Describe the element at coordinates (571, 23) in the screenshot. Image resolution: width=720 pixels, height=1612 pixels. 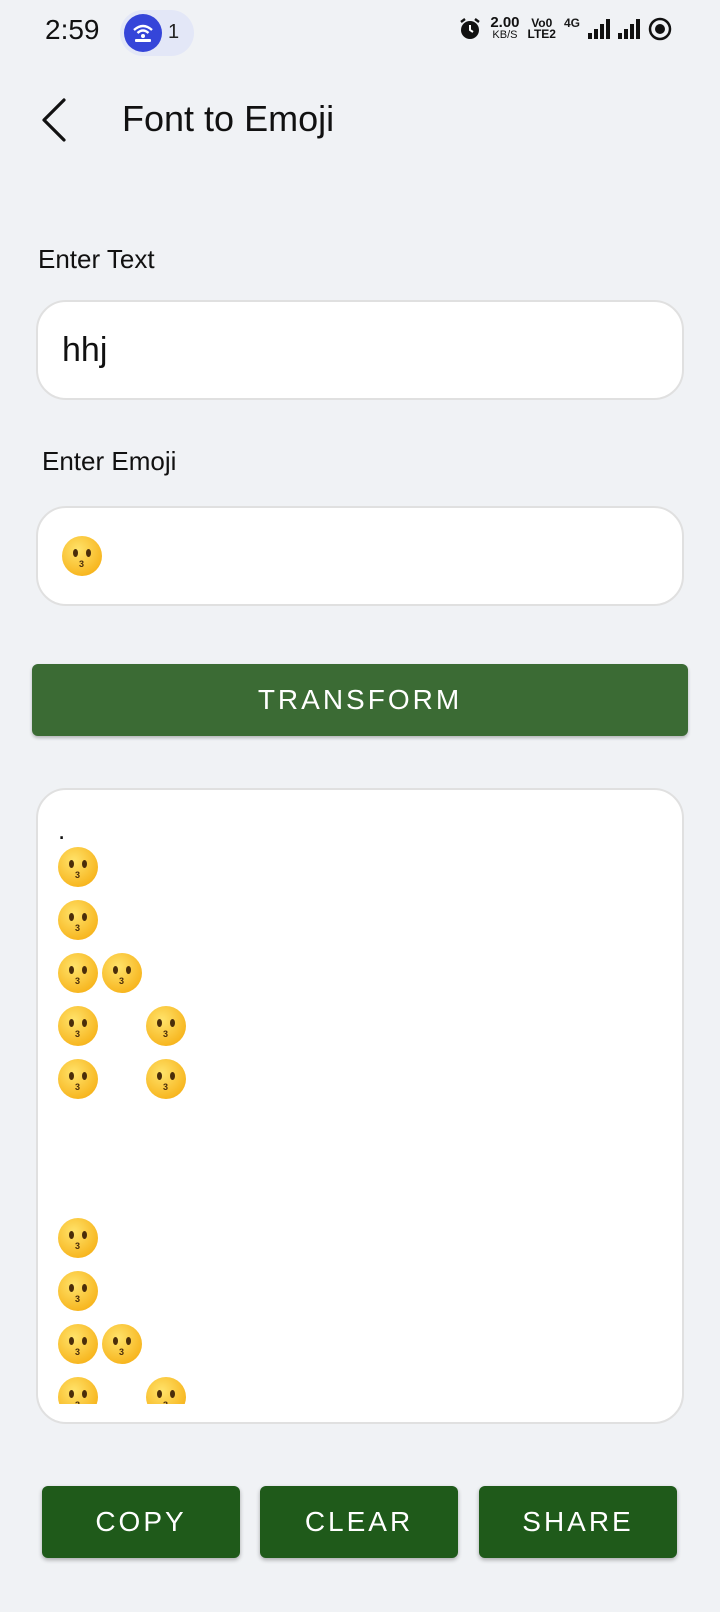
I see `network-type: 4G` at that location.